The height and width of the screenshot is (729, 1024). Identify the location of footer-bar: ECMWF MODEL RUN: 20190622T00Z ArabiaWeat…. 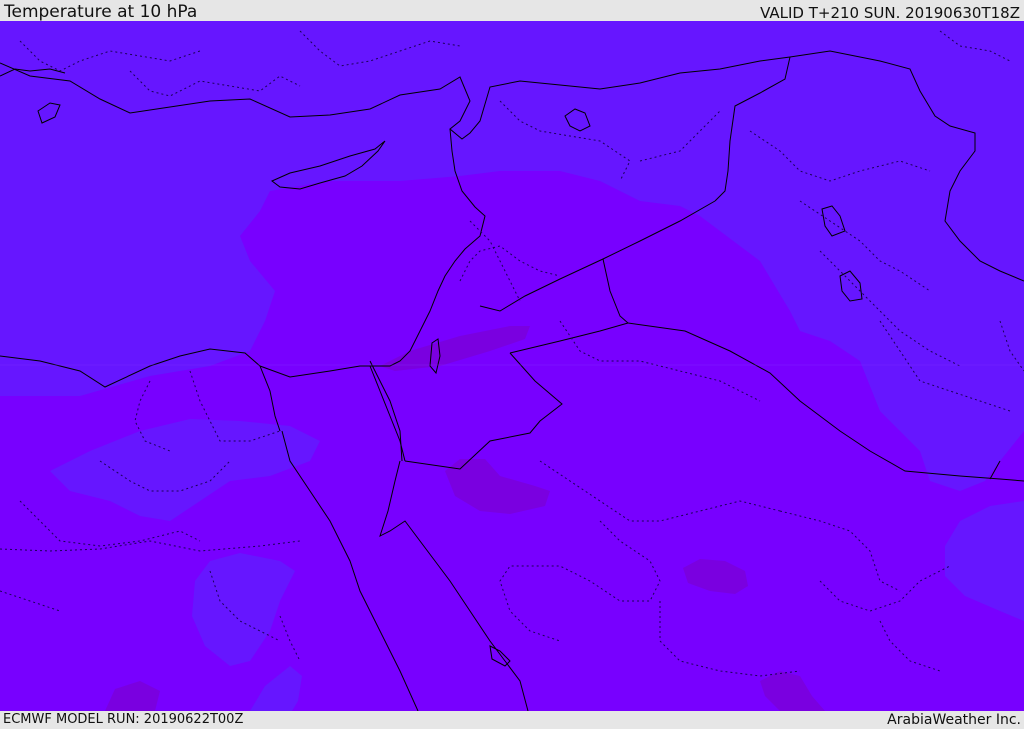
(512, 720).